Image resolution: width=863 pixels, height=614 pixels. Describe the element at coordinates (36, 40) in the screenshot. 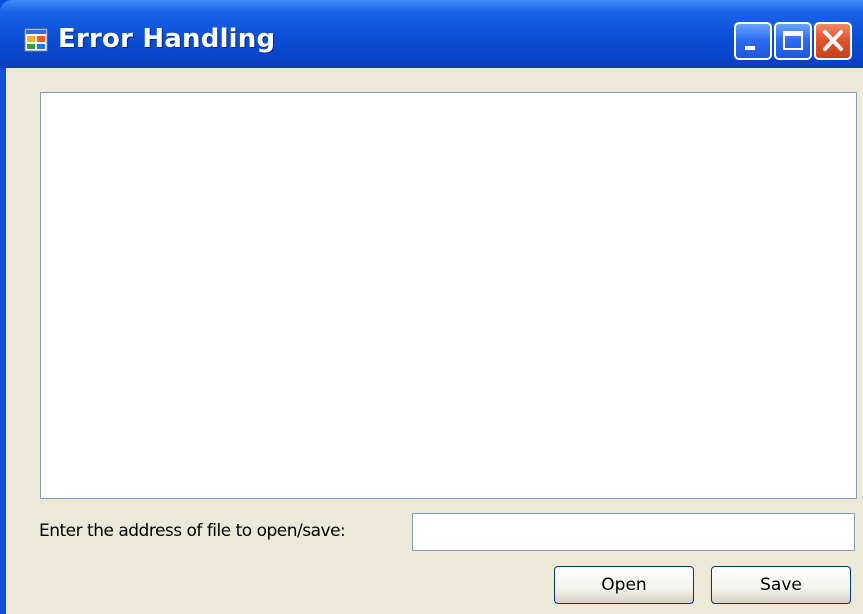

I see `app-window-icon` at that location.